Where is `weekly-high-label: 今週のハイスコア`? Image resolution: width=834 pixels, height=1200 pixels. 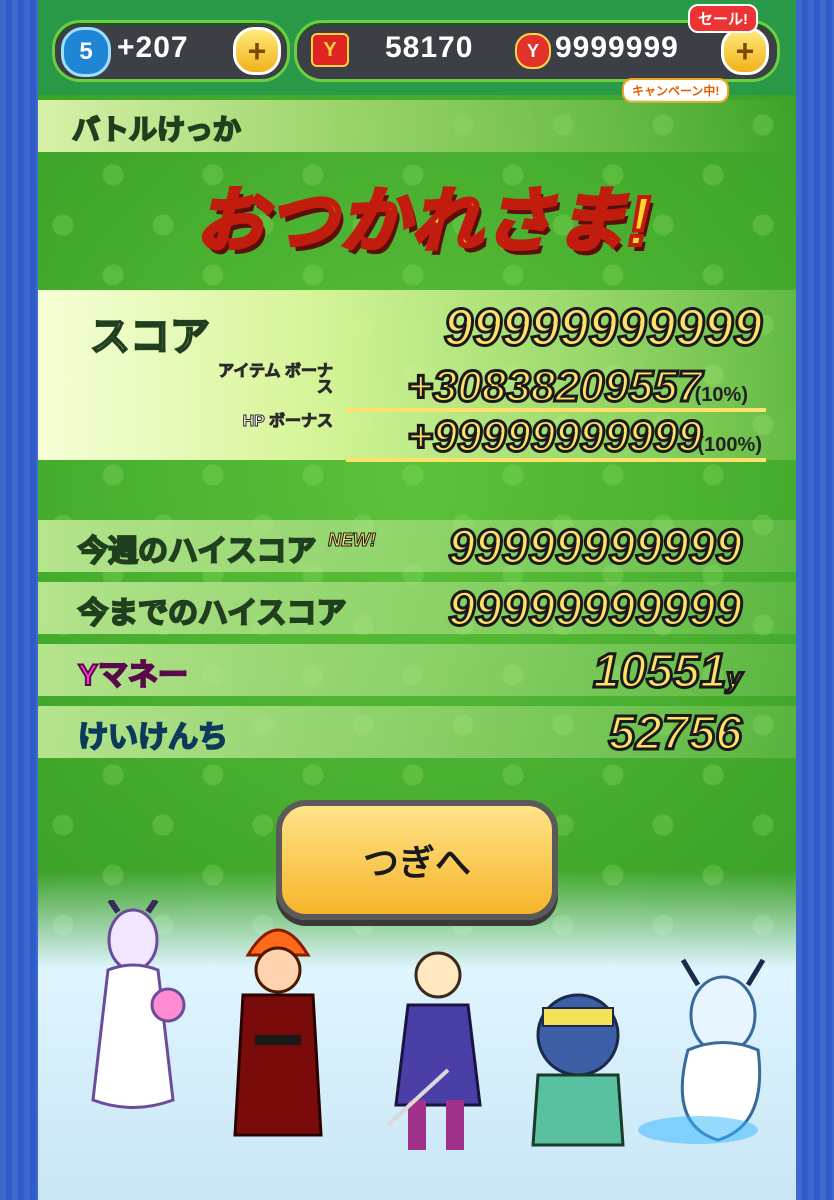 weekly-high-label: 今週のハイスコア is located at coordinates (197, 551).